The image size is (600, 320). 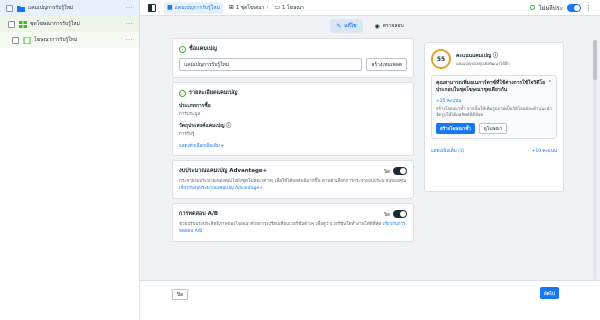 What do you see at coordinates (223, 171) in the screenshot?
I see `card-title-text: งบประมาณแคมเปญ Advantage+` at bounding box center [223, 171].